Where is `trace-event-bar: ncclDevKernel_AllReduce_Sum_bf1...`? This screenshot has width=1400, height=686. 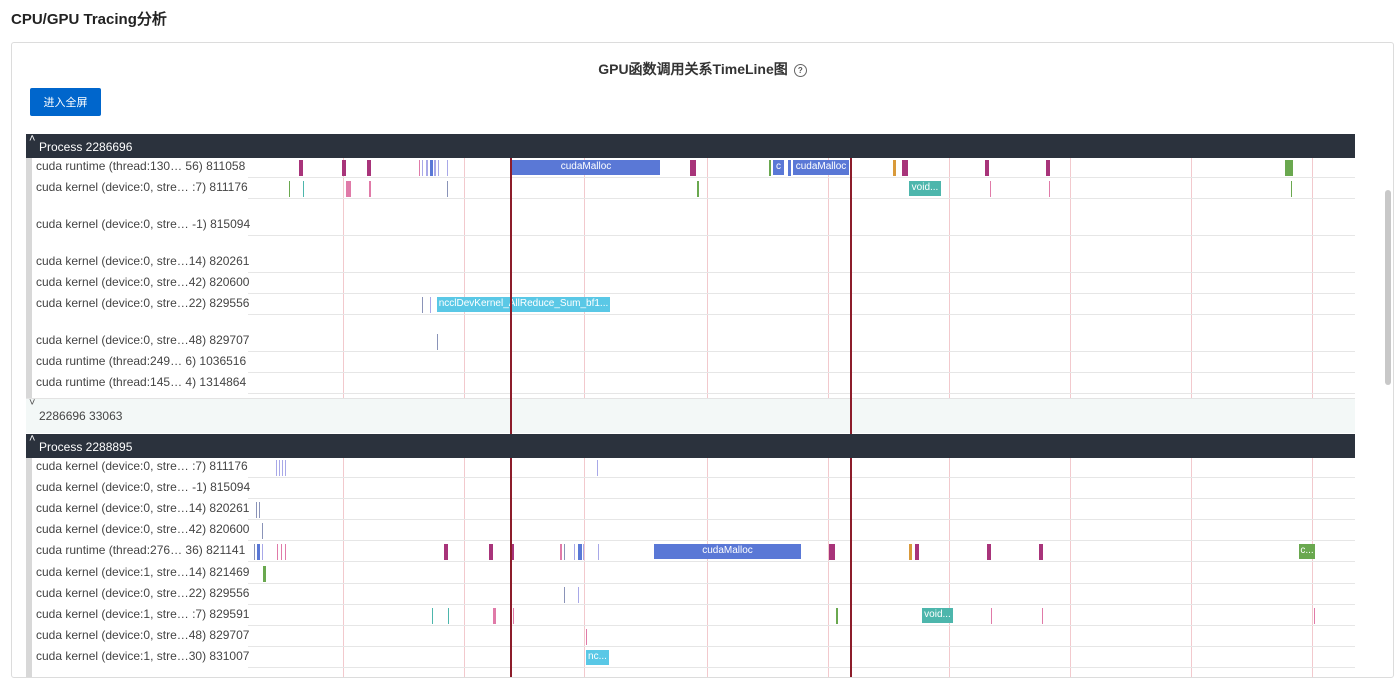 trace-event-bar: ncclDevKernel_AllReduce_Sum_bf1... is located at coordinates (523, 304).